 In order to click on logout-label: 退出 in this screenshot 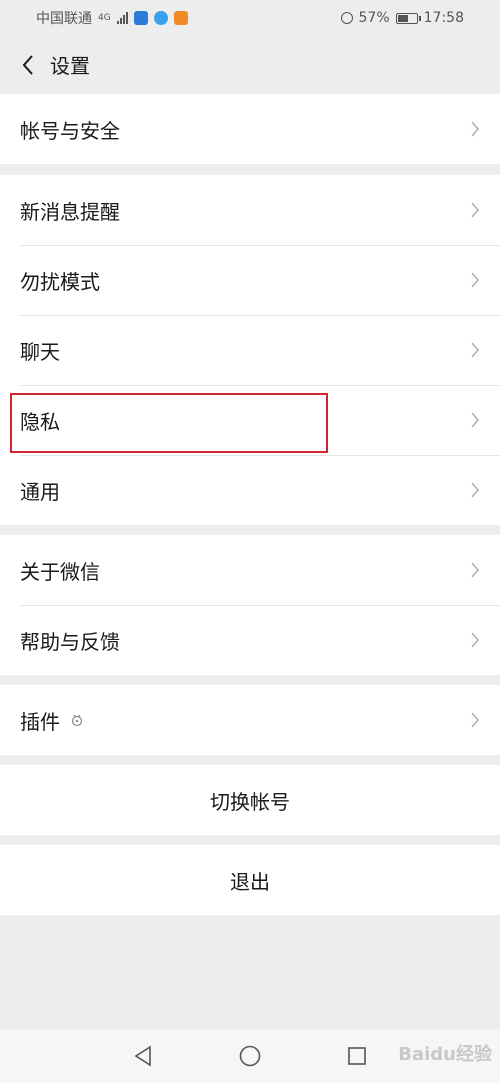, I will do `click(250, 881)`.